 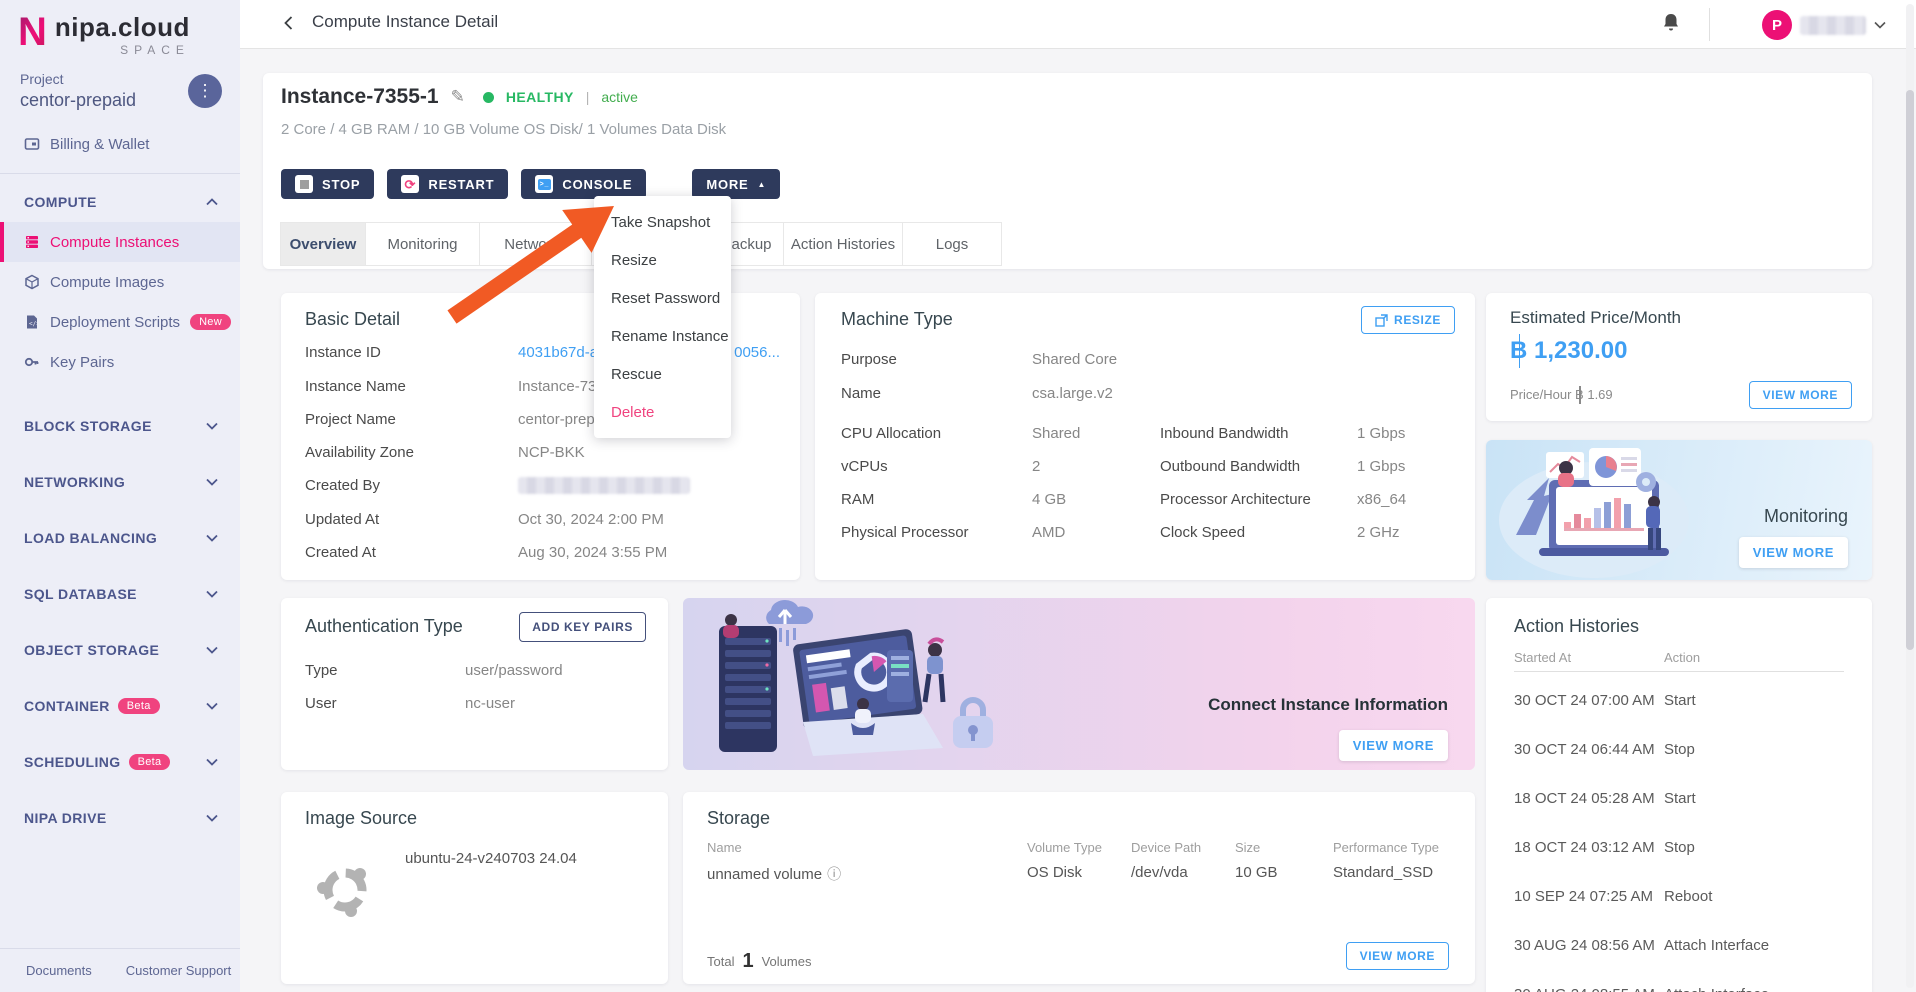 I want to click on sidebar-divider, so click(x=120, y=173).